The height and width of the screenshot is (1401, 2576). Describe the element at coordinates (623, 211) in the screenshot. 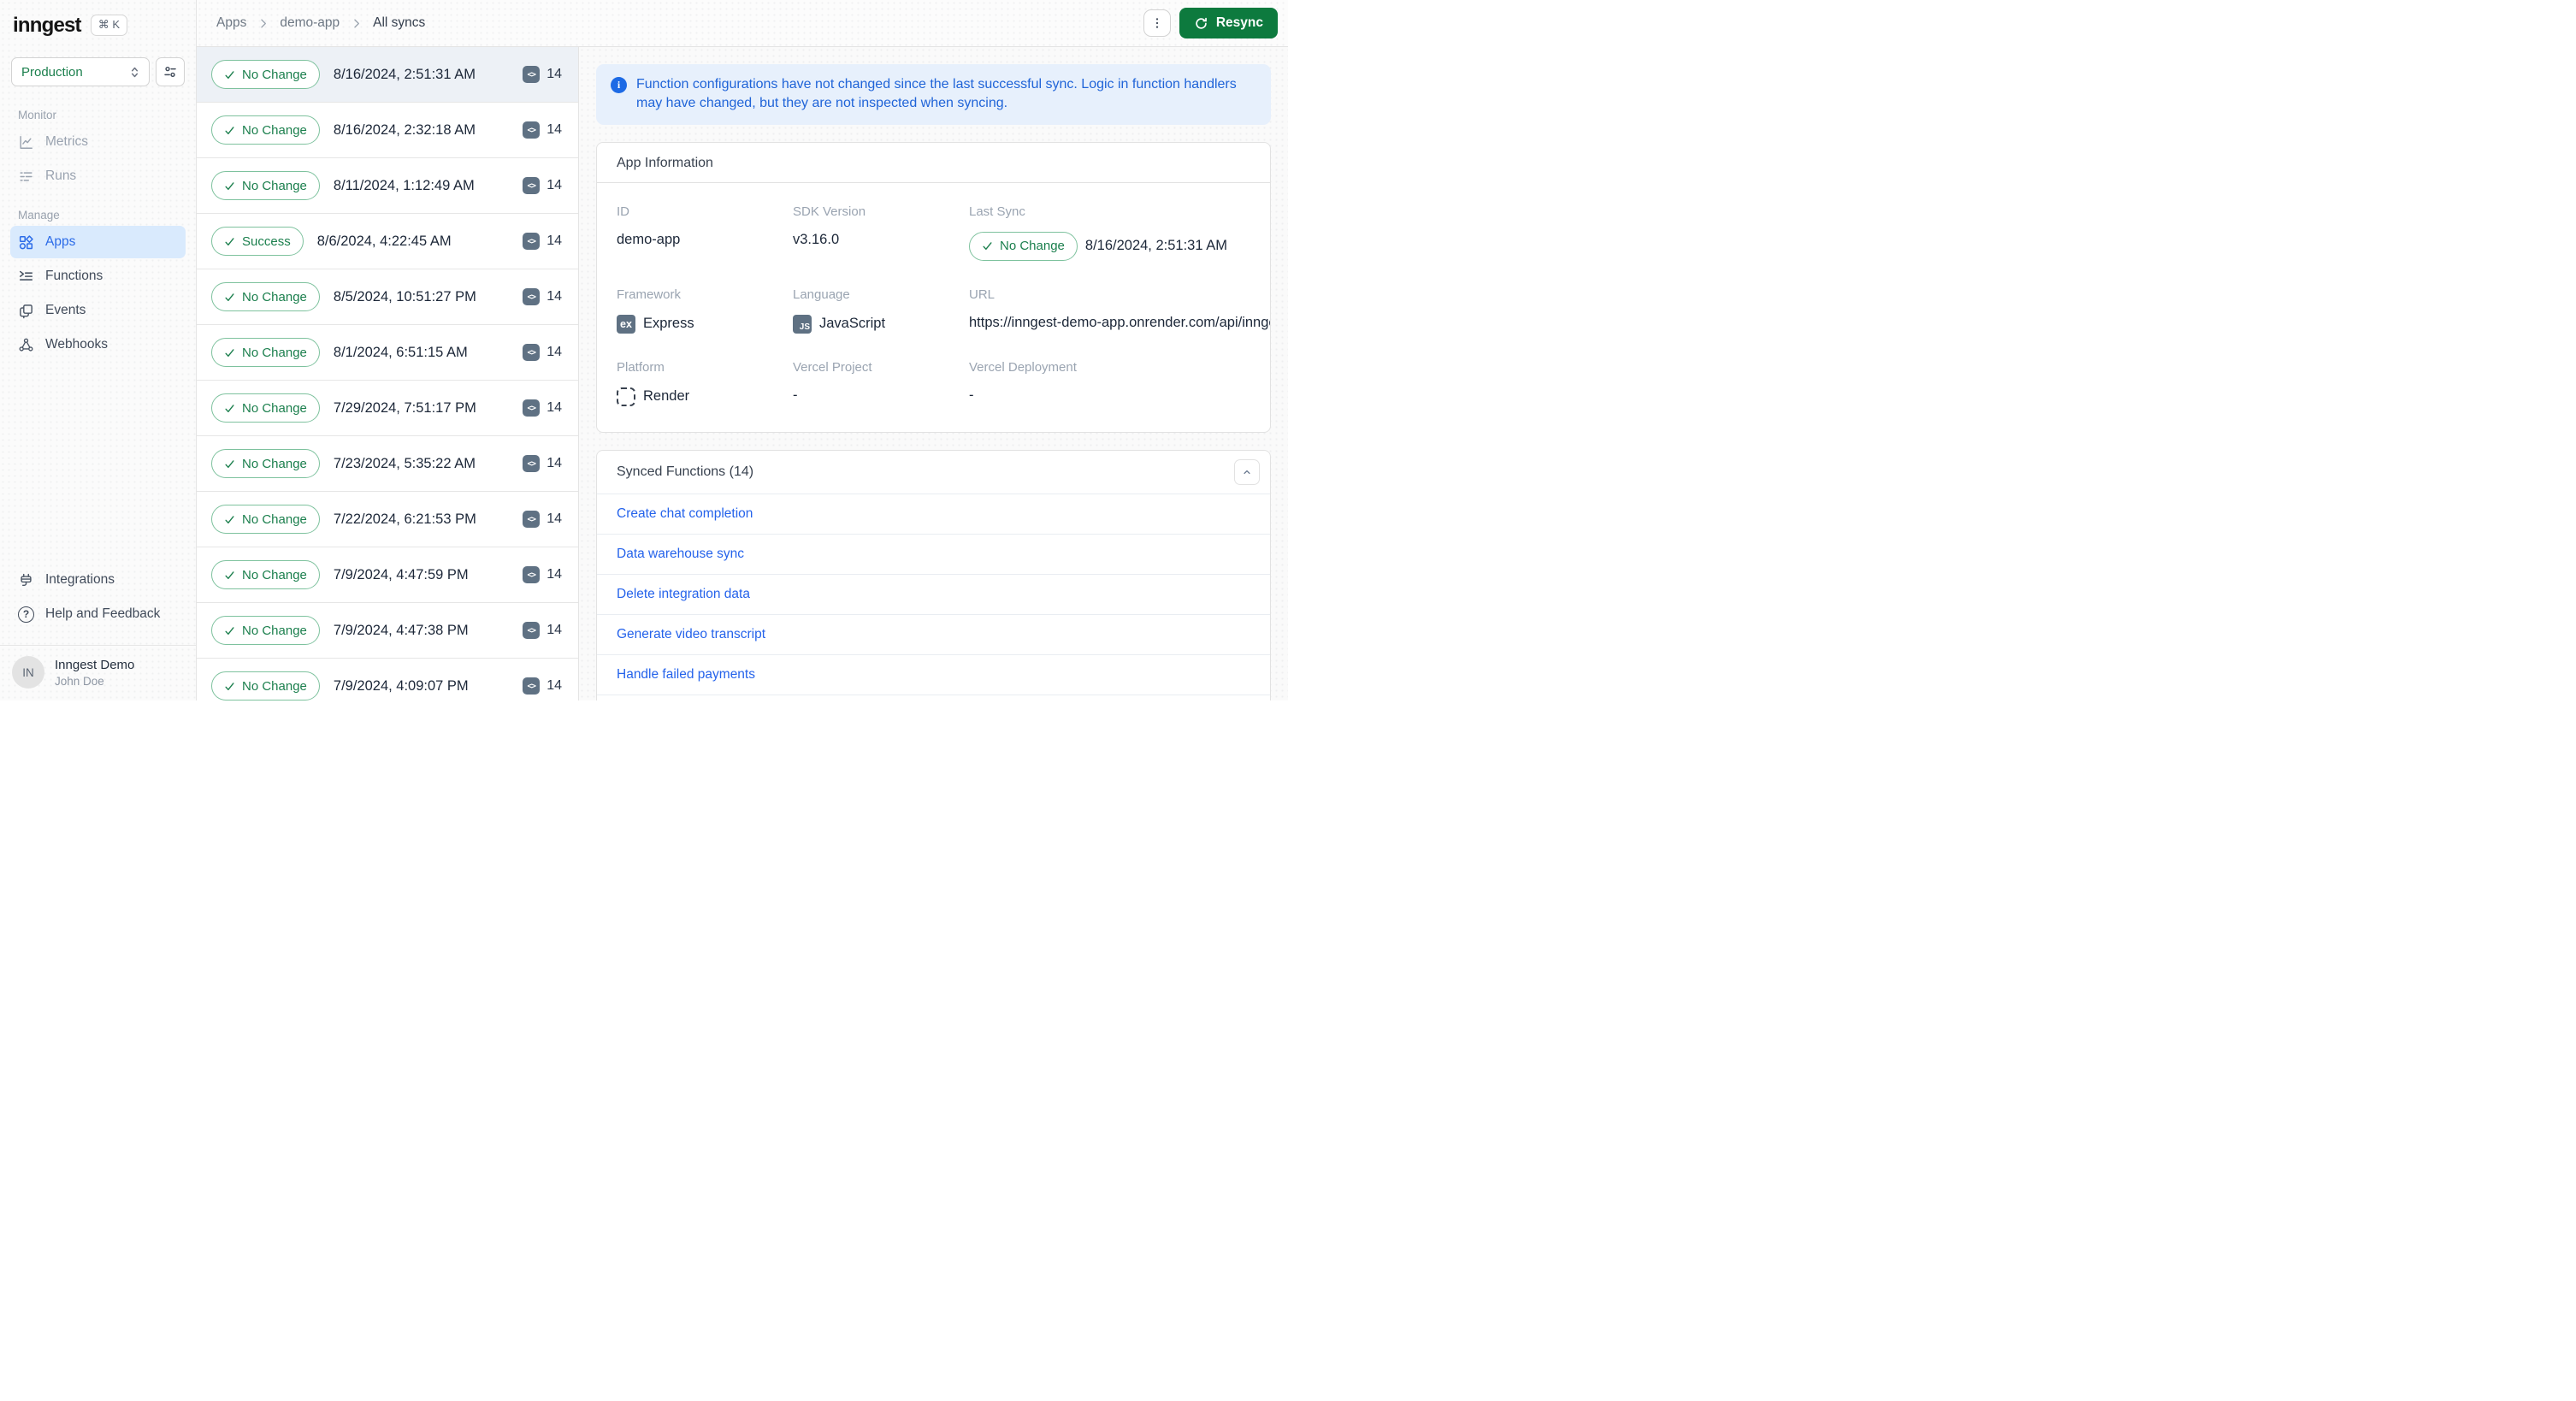

I see `field-label: ID` at that location.